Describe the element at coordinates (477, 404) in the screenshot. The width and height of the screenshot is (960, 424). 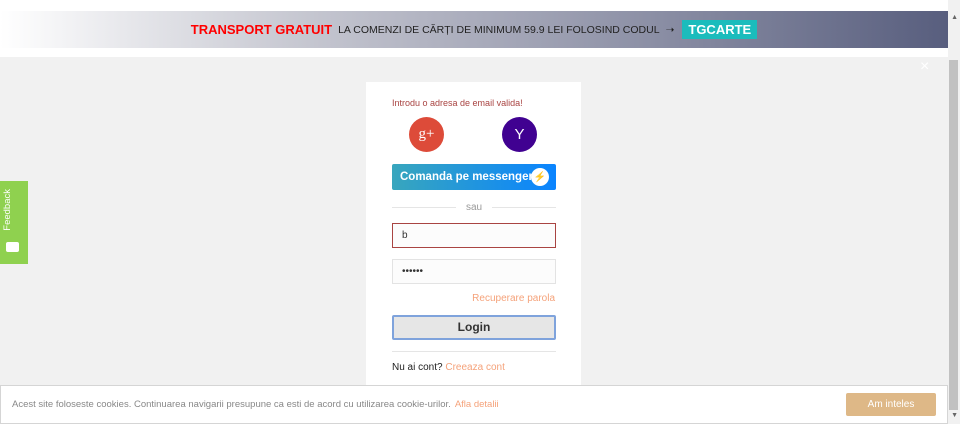
I see `cookie-details-link: Afla detalii` at that location.